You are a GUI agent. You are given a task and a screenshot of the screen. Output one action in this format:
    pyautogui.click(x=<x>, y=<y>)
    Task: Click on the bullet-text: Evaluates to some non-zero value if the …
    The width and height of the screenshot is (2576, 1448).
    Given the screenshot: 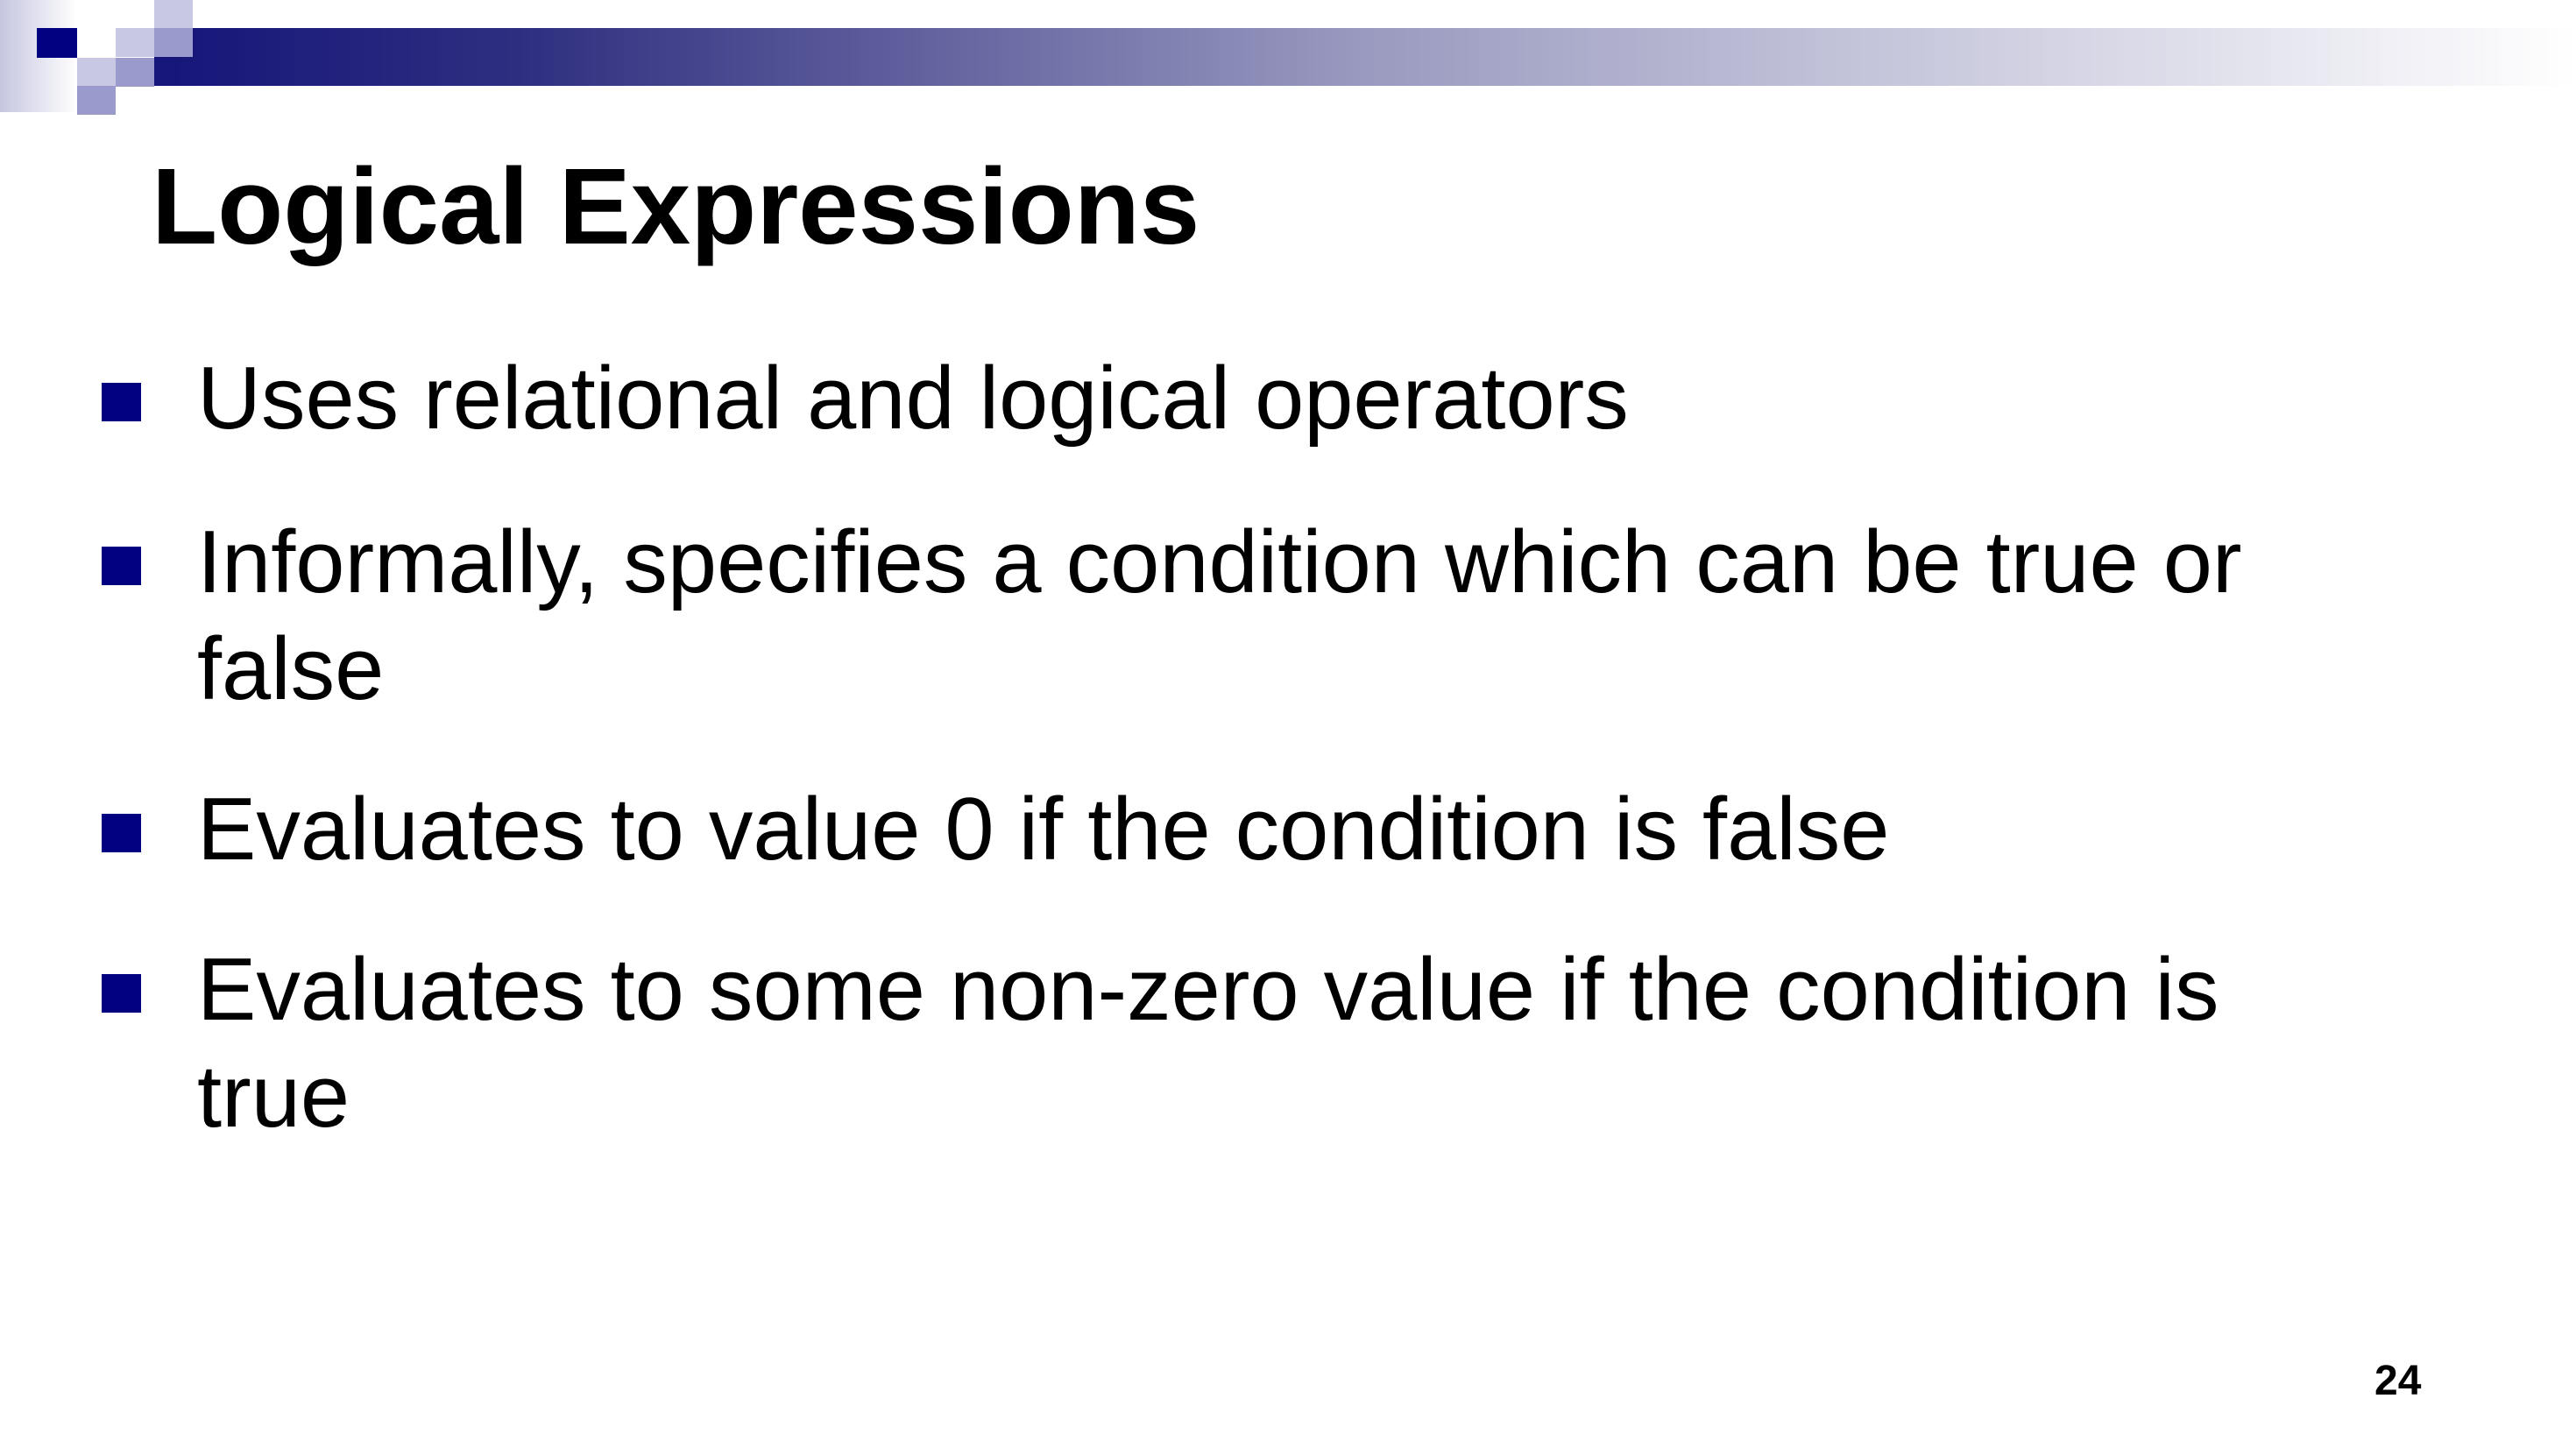 What is the action you would take?
    pyautogui.click(x=1208, y=1043)
    